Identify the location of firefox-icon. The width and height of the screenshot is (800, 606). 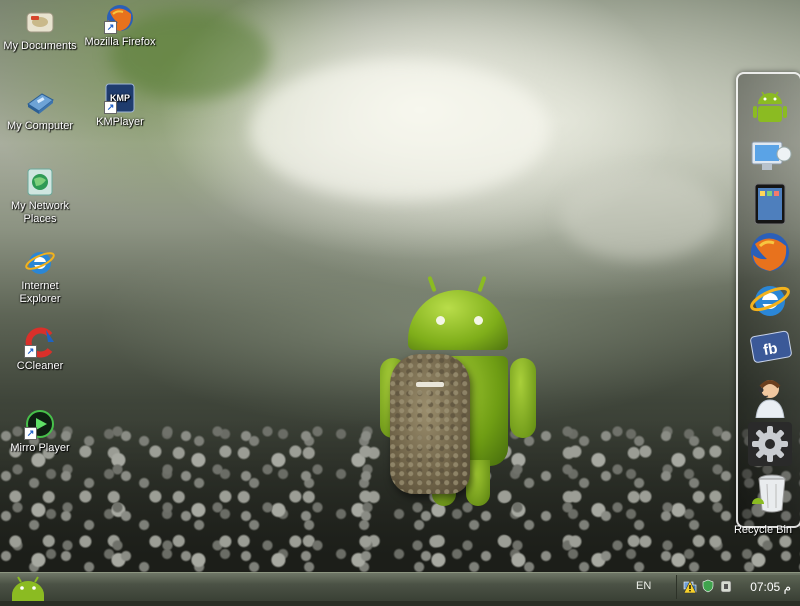
(770, 252).